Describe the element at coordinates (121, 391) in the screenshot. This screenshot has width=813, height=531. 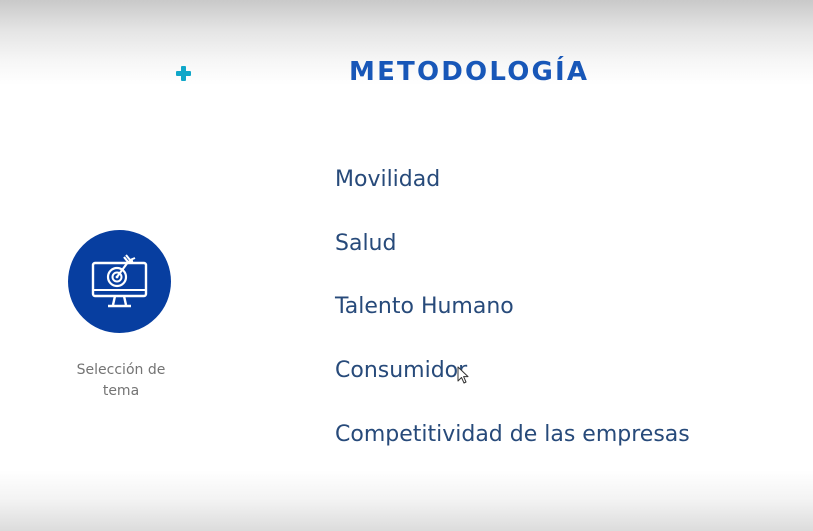
I see `topic-caption-line-2: tema` at that location.